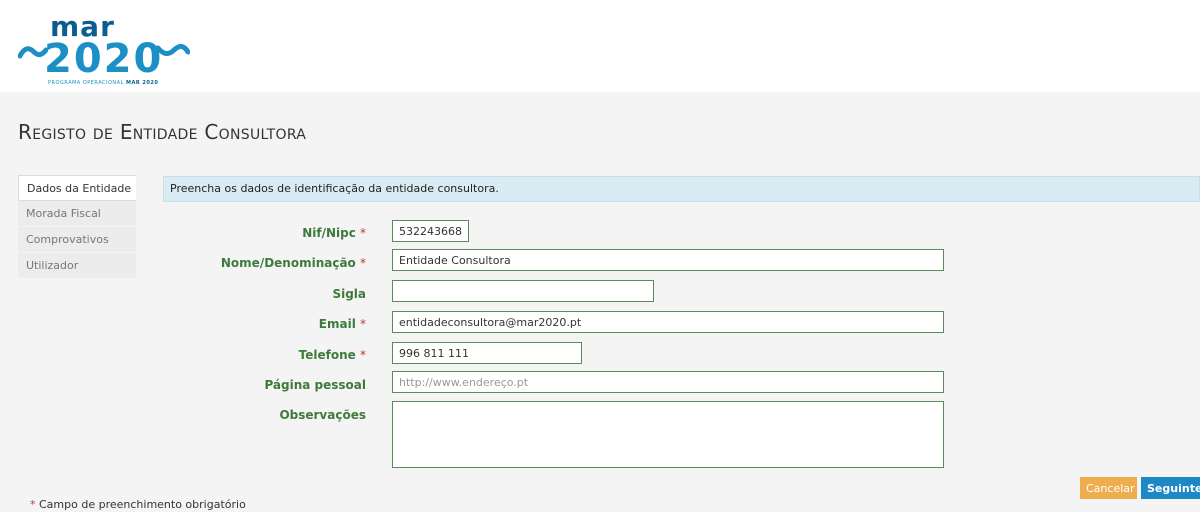  I want to click on tab-dados-entidade: Dados da Entidade, so click(77, 188).